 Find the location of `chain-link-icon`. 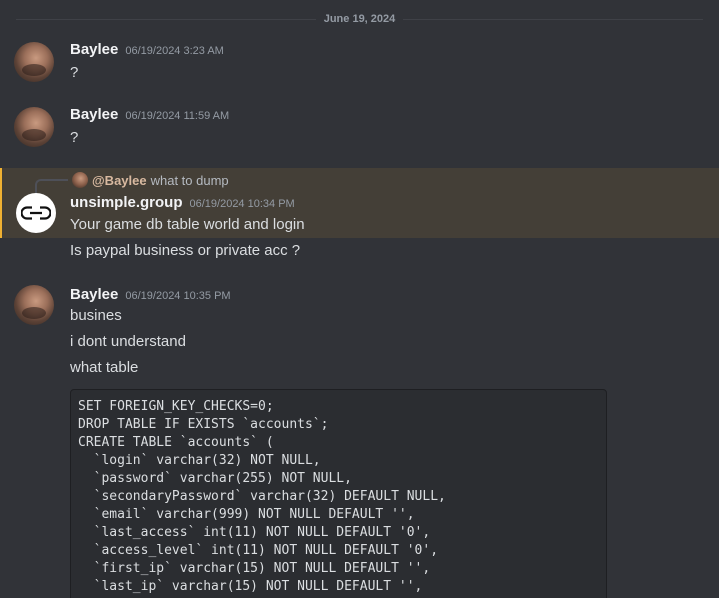

chain-link-icon is located at coordinates (36, 213).